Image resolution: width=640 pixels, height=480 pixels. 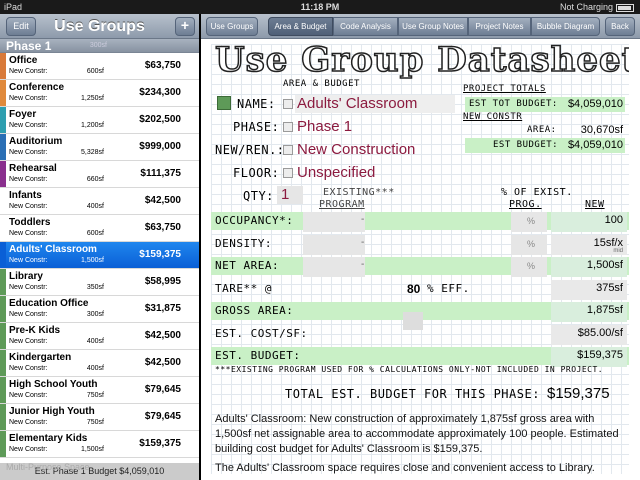 I want to click on floor-field: Unspecified, so click(x=336, y=172).